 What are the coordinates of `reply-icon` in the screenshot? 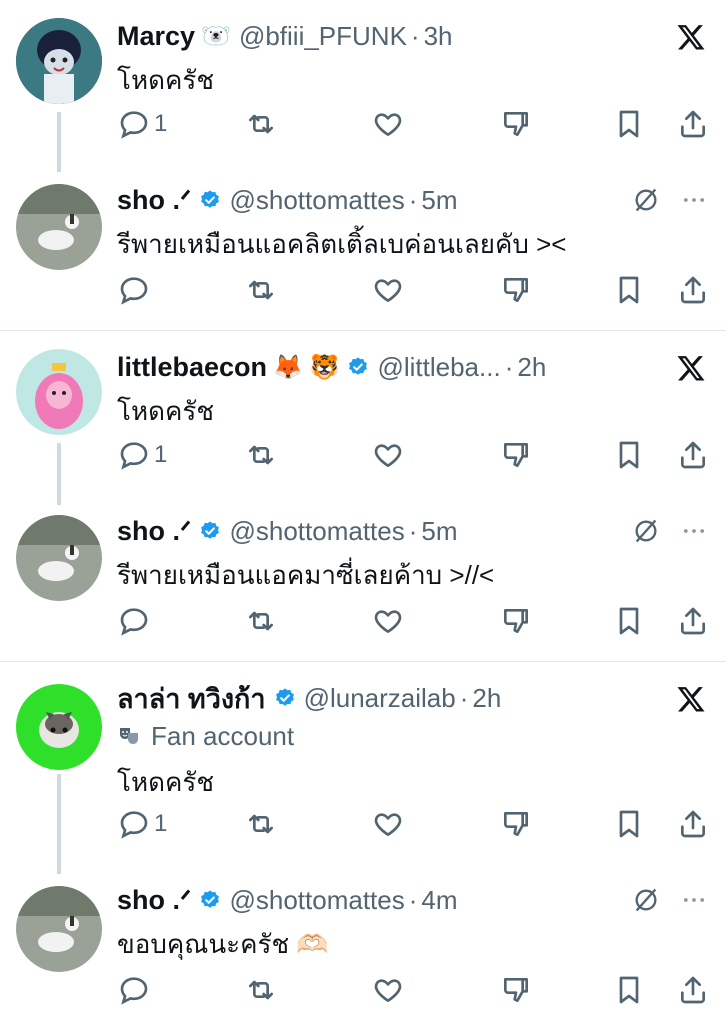 It's located at (134, 991).